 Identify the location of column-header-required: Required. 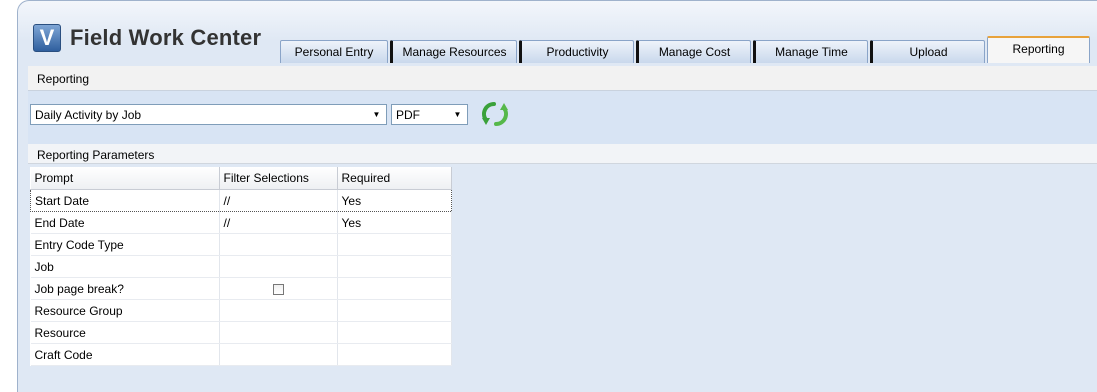
(394, 178).